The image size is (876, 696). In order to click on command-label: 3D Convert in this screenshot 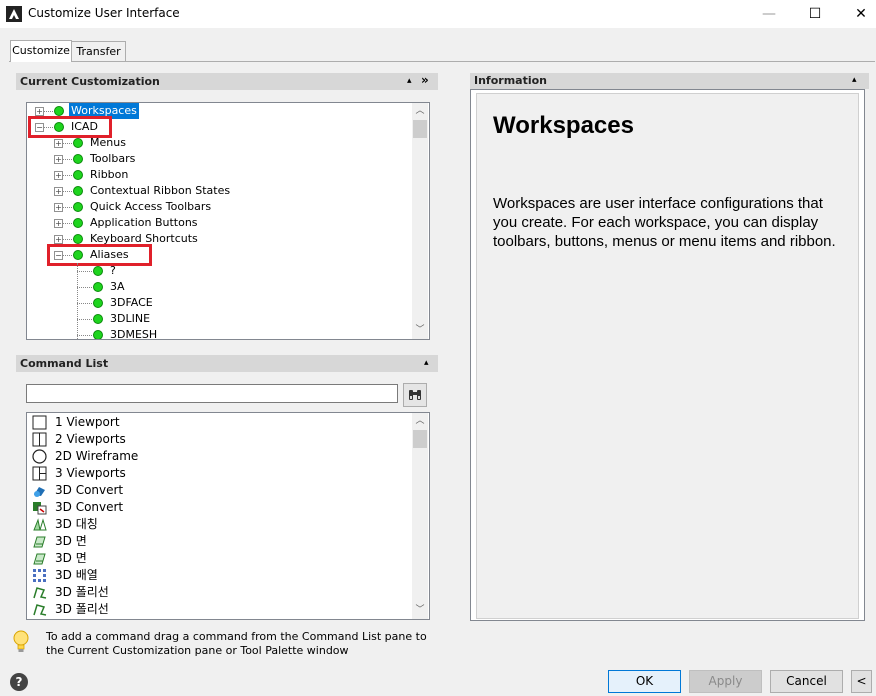, I will do `click(89, 507)`.